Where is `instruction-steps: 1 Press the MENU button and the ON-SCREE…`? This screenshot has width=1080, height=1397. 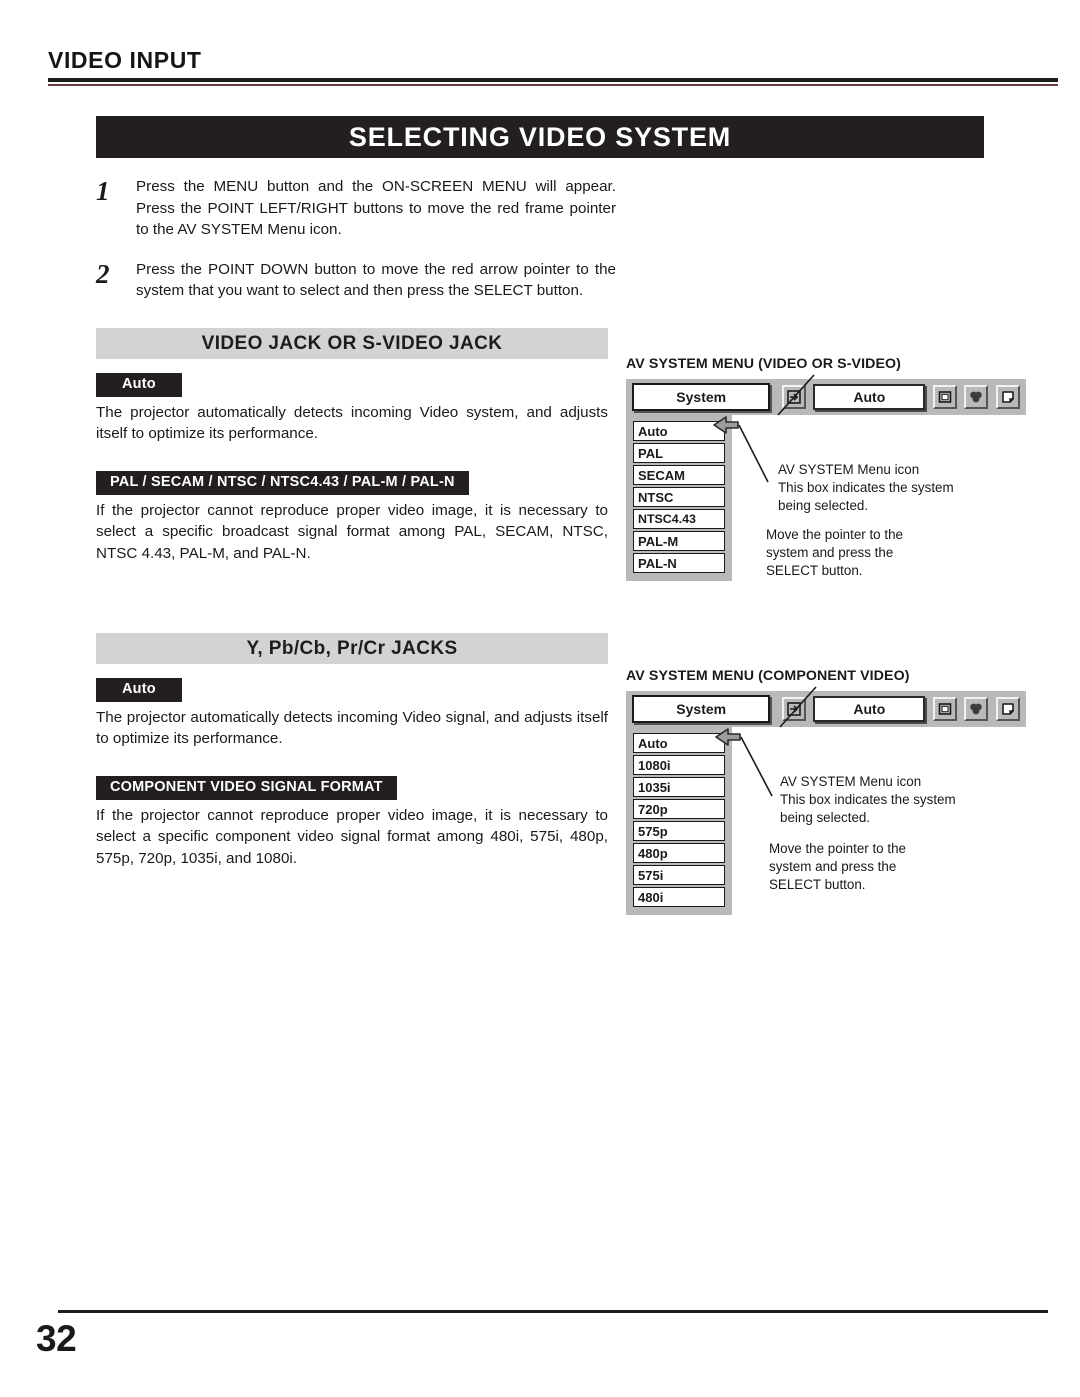
instruction-steps: 1 Press the MENU button and the ON-SCREE… is located at coordinates (356, 248).